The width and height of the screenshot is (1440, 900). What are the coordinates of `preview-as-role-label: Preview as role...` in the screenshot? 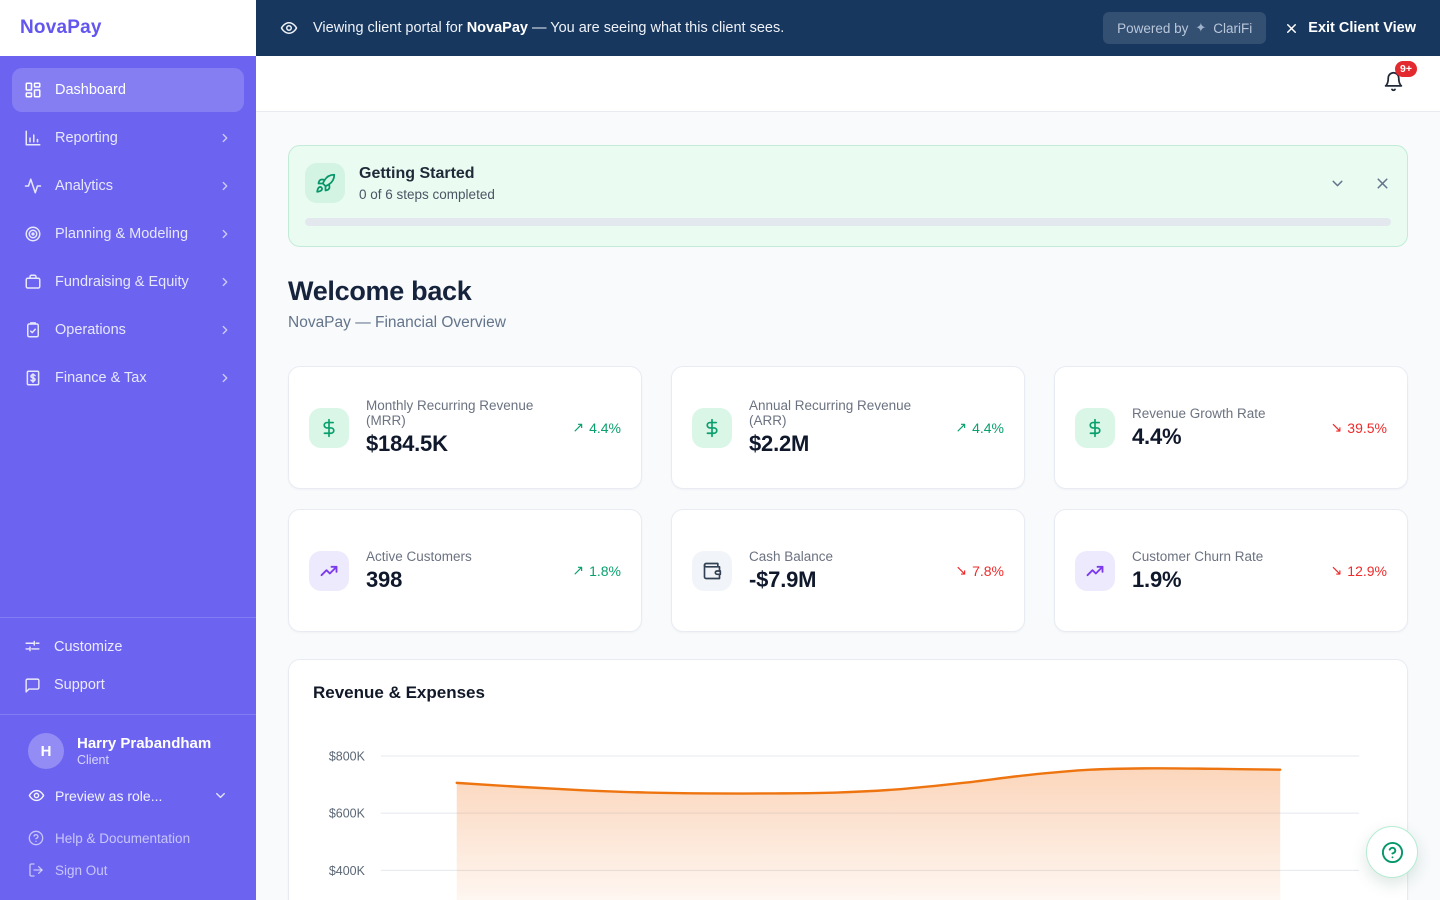 It's located at (109, 795).